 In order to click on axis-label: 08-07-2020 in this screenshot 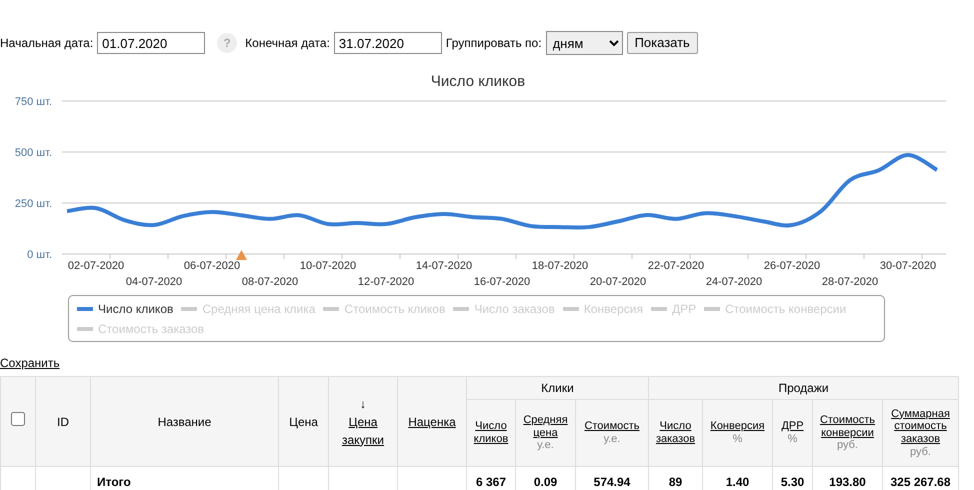, I will do `click(270, 282)`.